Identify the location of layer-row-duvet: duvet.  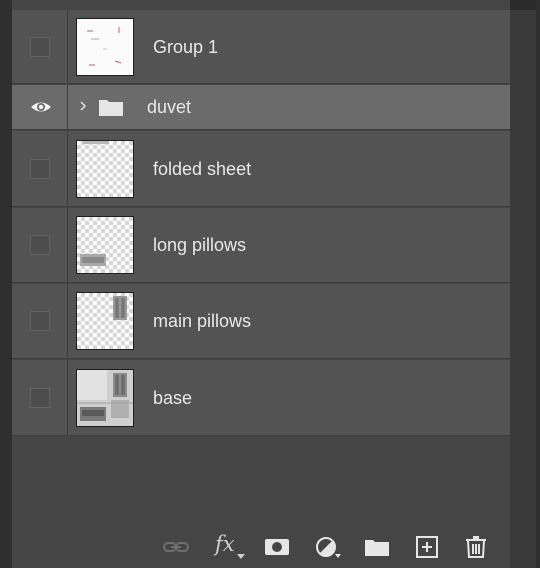
(261, 107).